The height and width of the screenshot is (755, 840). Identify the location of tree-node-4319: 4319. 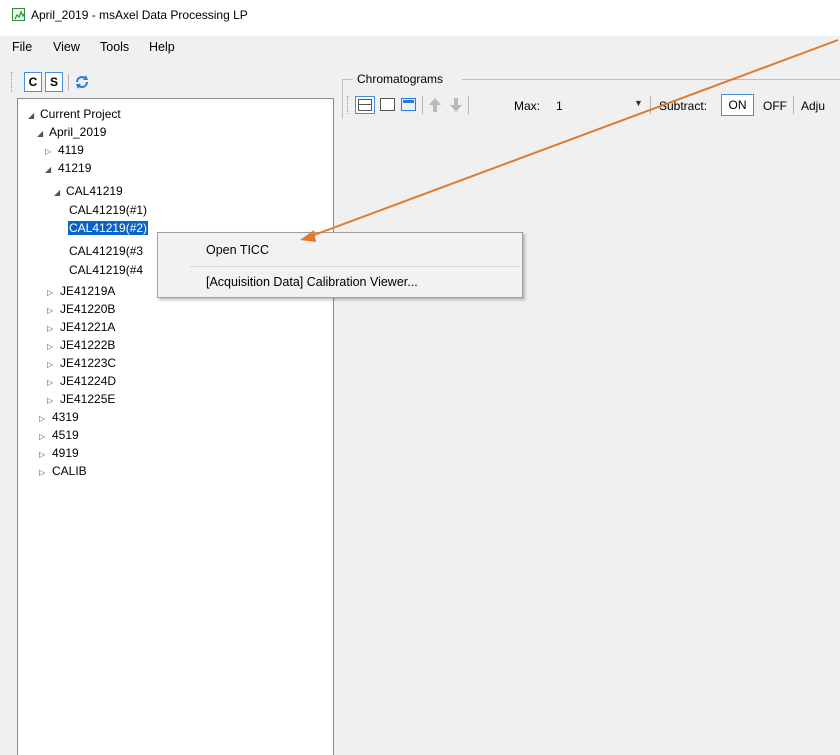
(65, 417).